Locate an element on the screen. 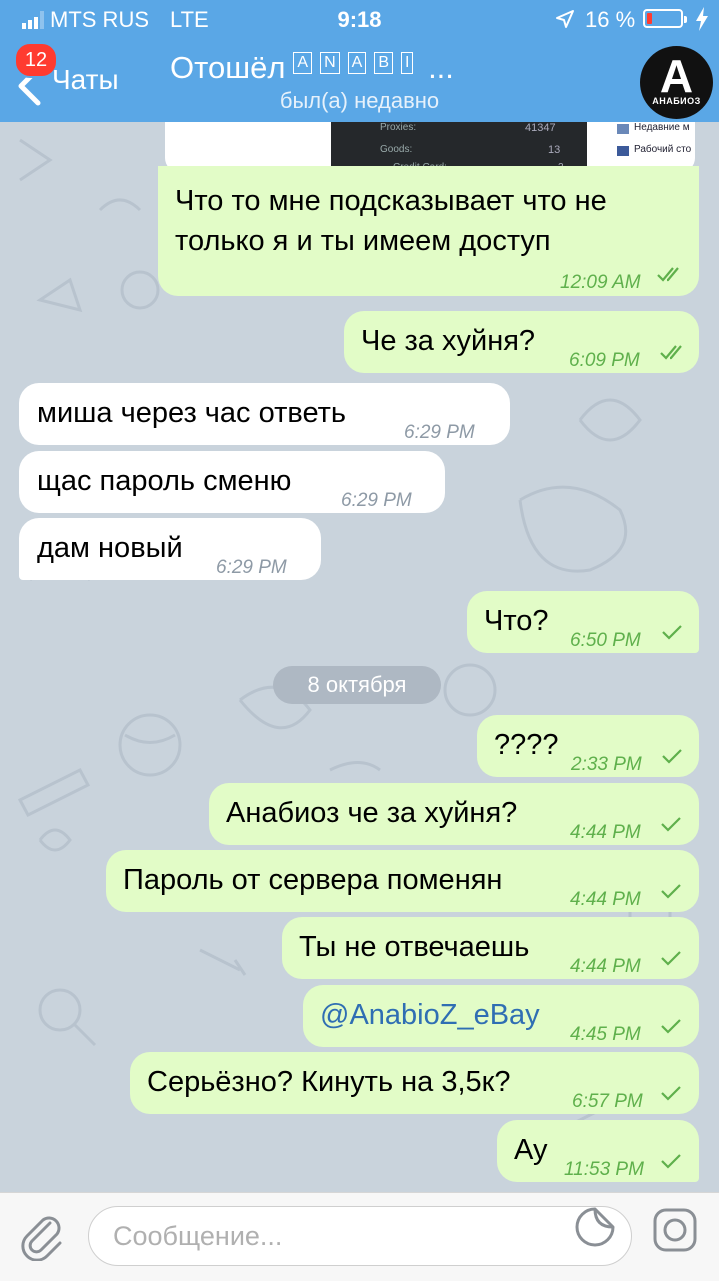 The image size is (719, 1281). title-letter-box: B is located at coordinates (383, 62).